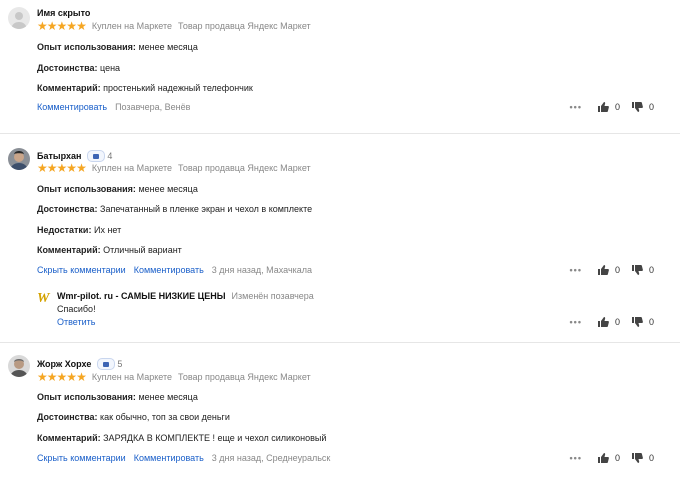  I want to click on badge-count: 4, so click(110, 156).